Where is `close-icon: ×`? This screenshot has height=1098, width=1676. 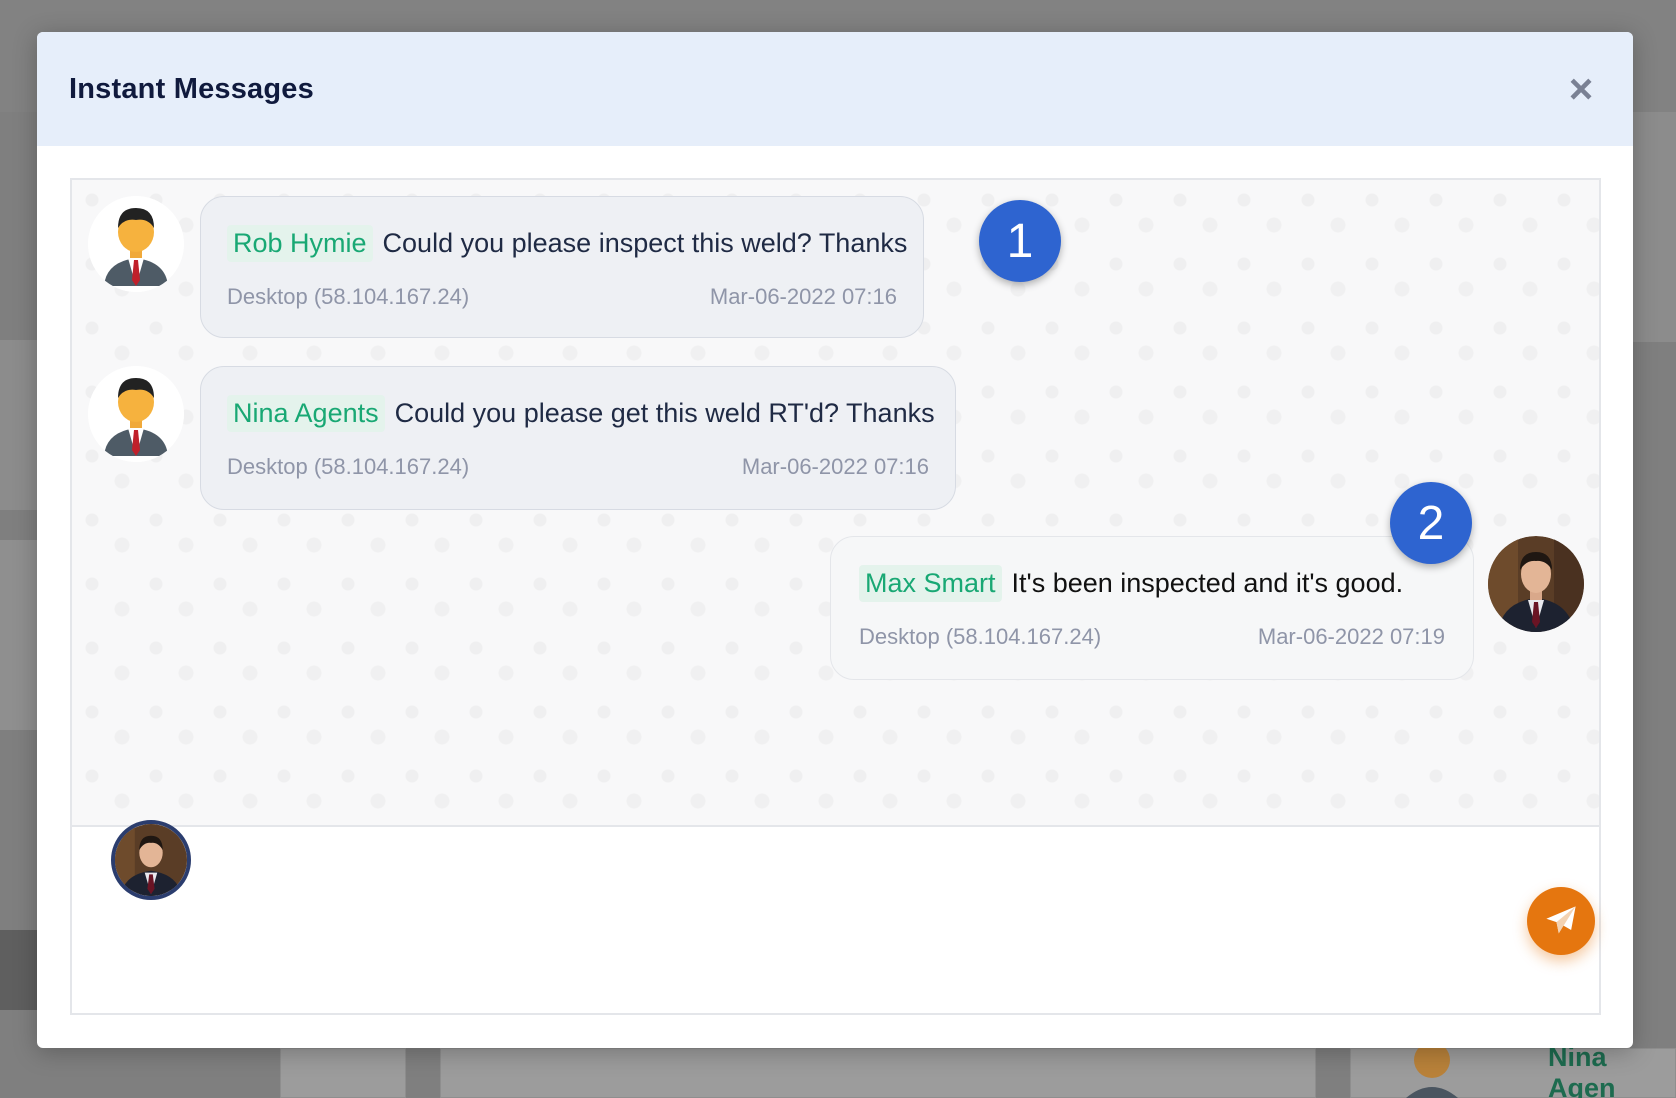
close-icon: × is located at coordinates (1581, 88).